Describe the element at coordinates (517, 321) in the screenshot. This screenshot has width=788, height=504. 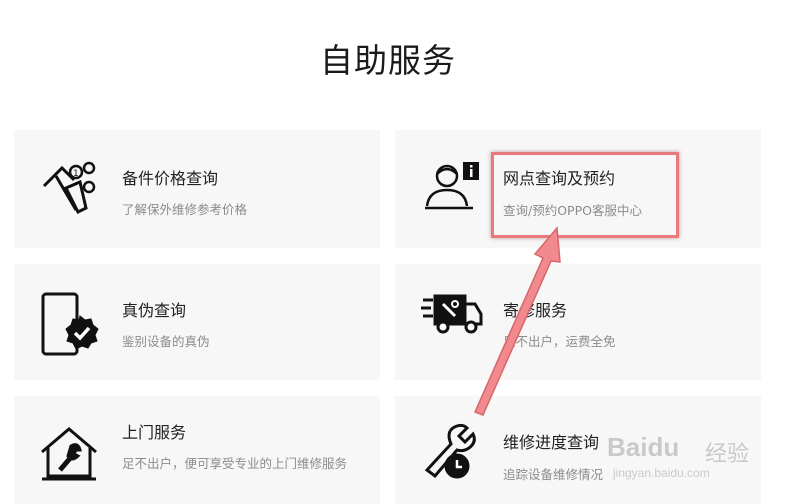
I see `annotation-arrow` at that location.